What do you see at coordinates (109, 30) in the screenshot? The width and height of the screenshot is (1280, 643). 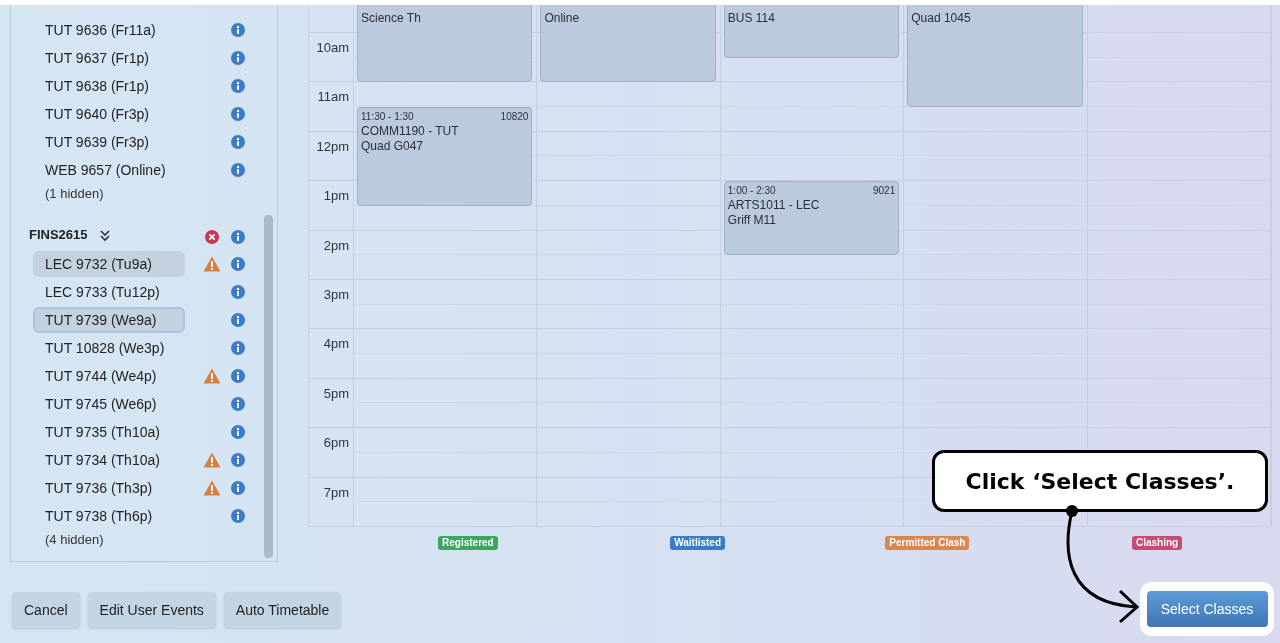 I see `class-option: TUT 9636 (Fr11a)` at bounding box center [109, 30].